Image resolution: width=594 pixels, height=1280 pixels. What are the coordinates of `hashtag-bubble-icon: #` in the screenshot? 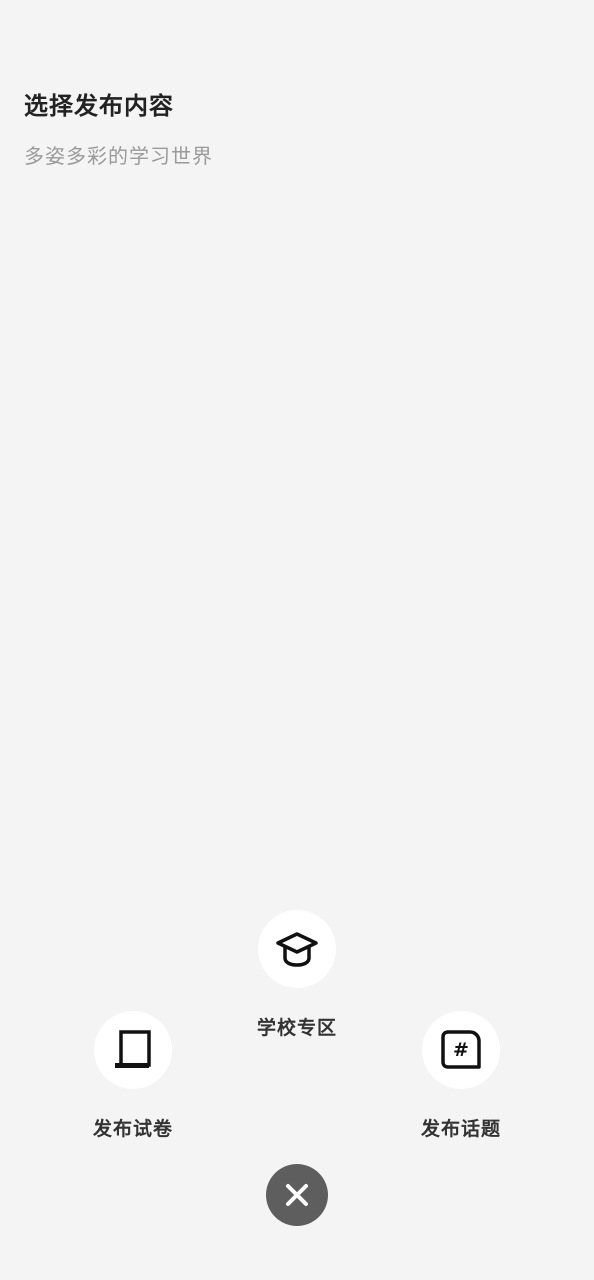 It's located at (461, 1049).